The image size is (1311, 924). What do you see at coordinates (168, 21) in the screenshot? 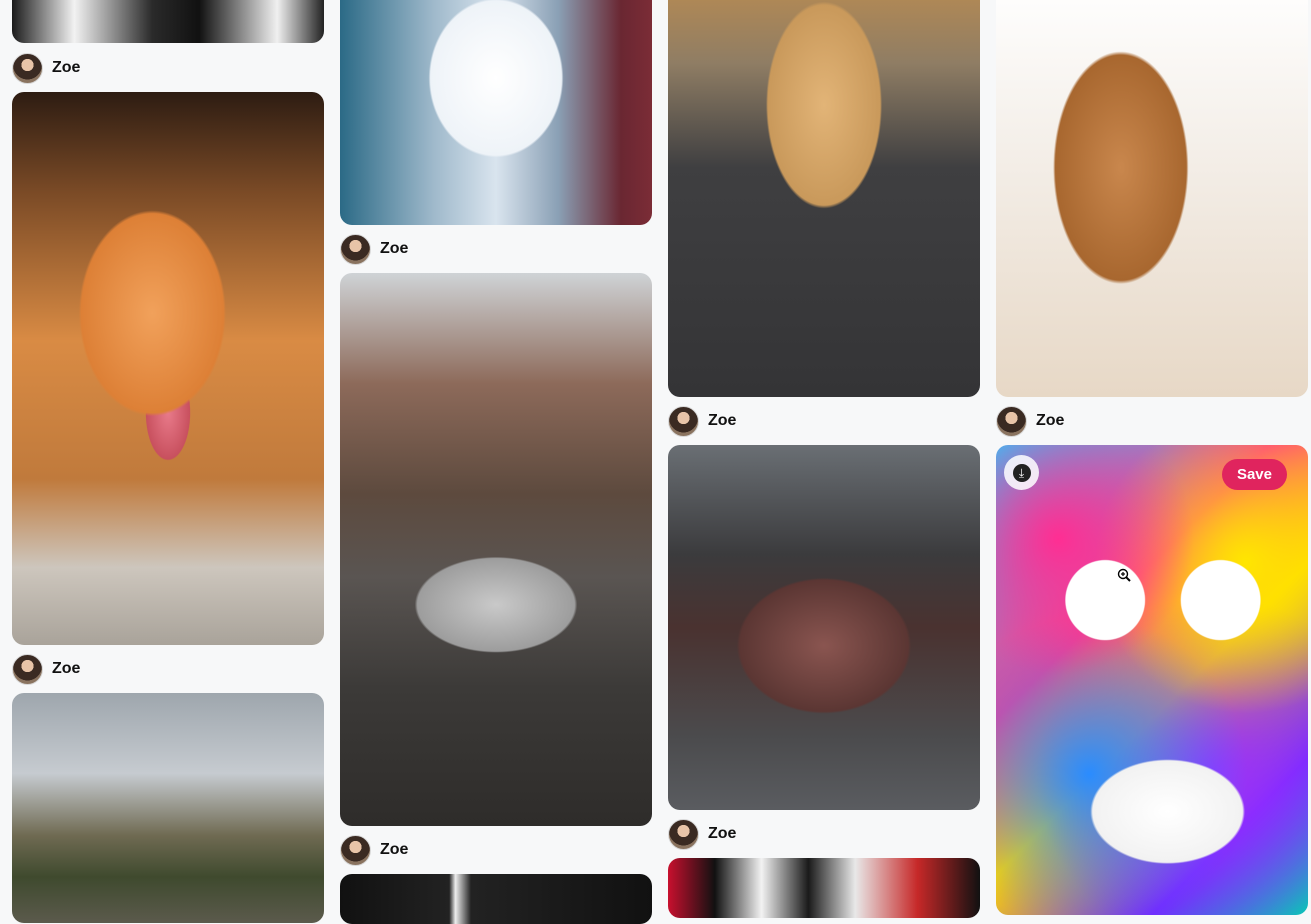
I see `pin-image-top-col1` at bounding box center [168, 21].